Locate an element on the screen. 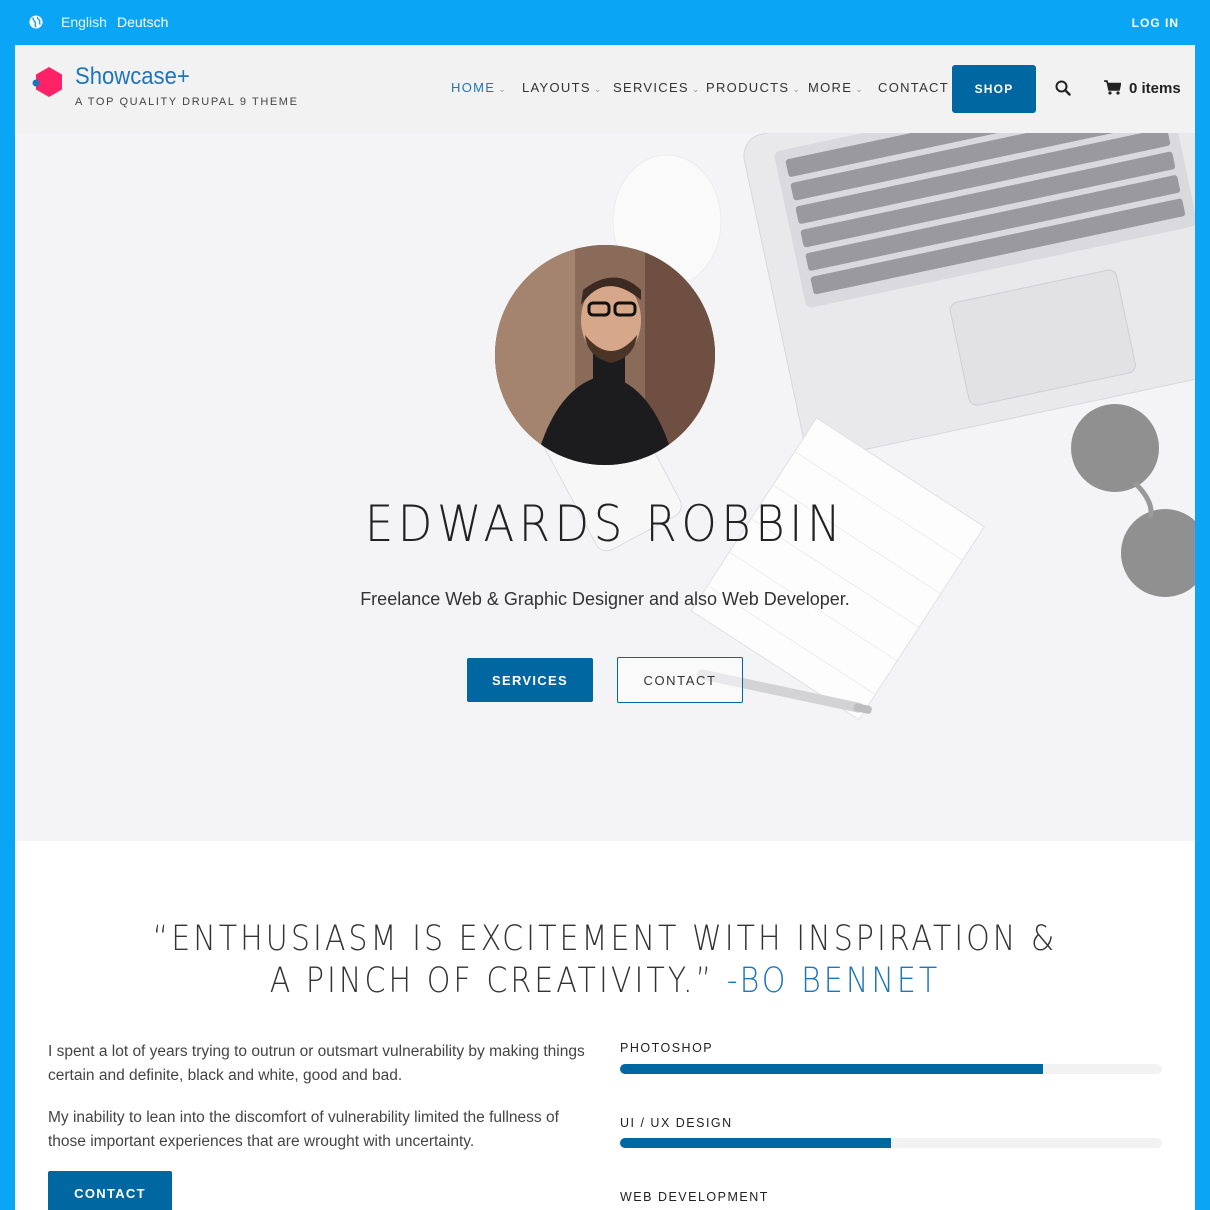 The height and width of the screenshot is (1210, 1210). quote-author: -BO BENNET is located at coordinates (833, 981).